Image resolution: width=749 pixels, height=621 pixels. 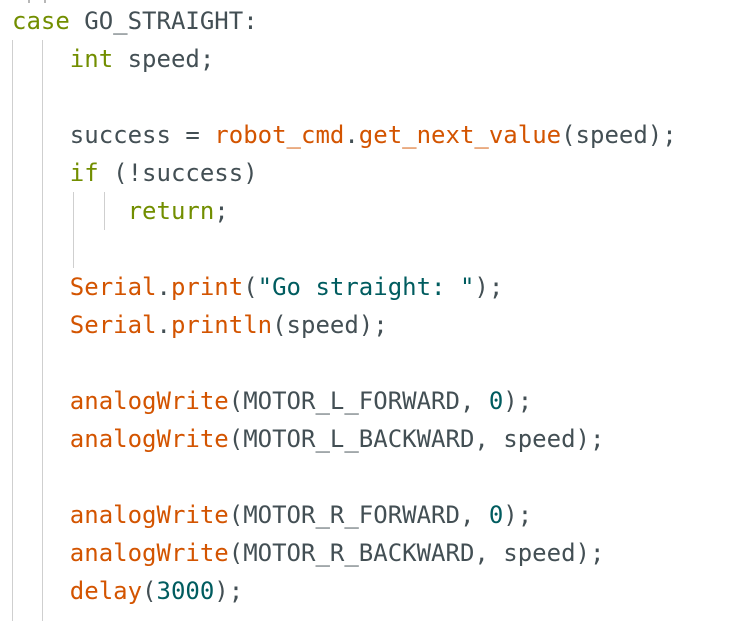 I want to click on code-token-plain: GO_STRAIGHT:, so click(x=163, y=21).